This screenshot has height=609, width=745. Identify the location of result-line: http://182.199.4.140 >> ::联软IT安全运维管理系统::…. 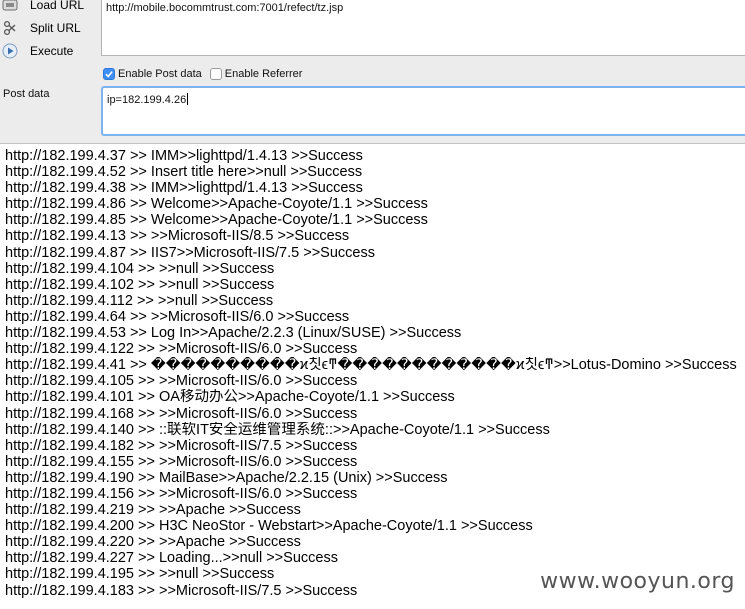
(277, 429).